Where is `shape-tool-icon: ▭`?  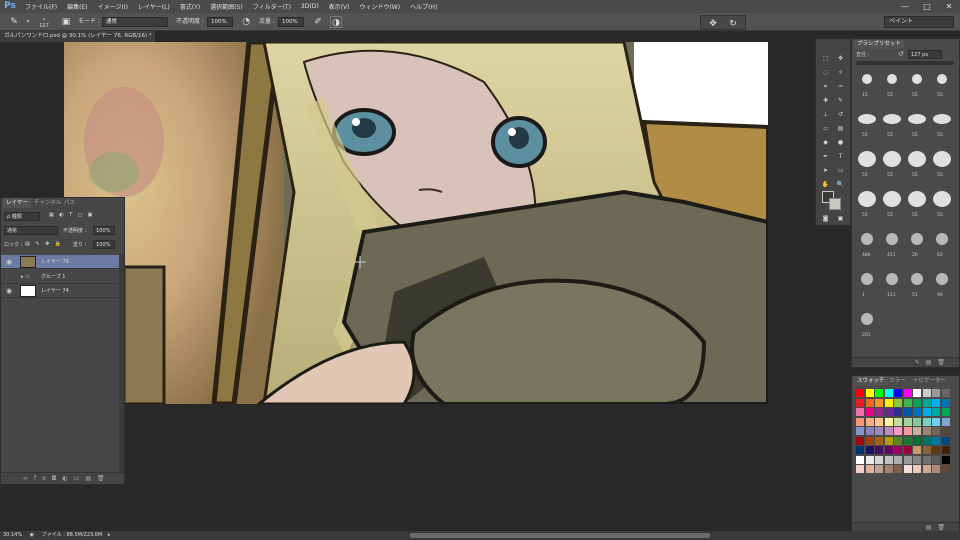
shape-tool-icon: ▭ is located at coordinates (840, 170).